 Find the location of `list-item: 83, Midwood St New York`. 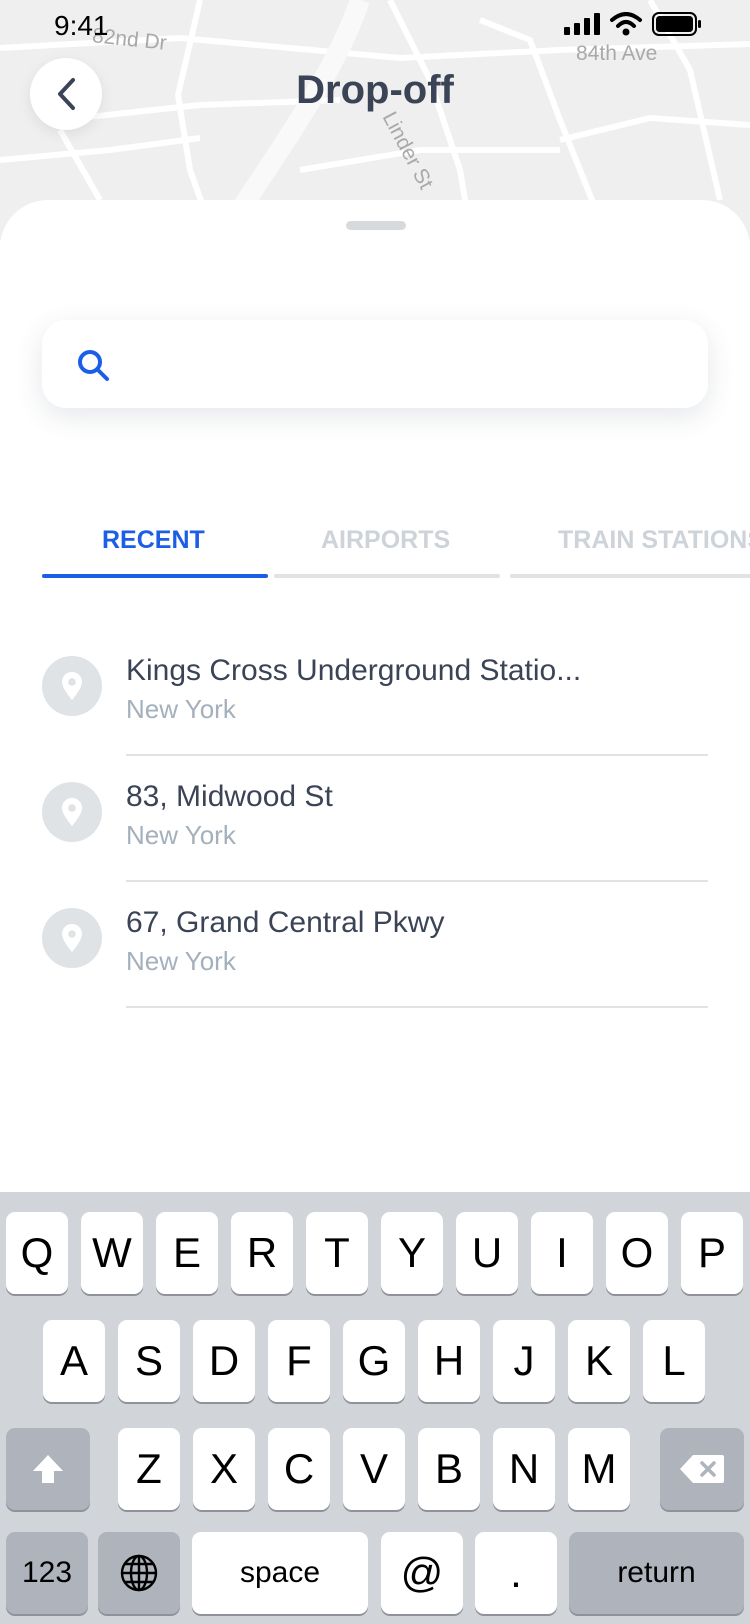

list-item: 83, Midwood St New York is located at coordinates (375, 819).